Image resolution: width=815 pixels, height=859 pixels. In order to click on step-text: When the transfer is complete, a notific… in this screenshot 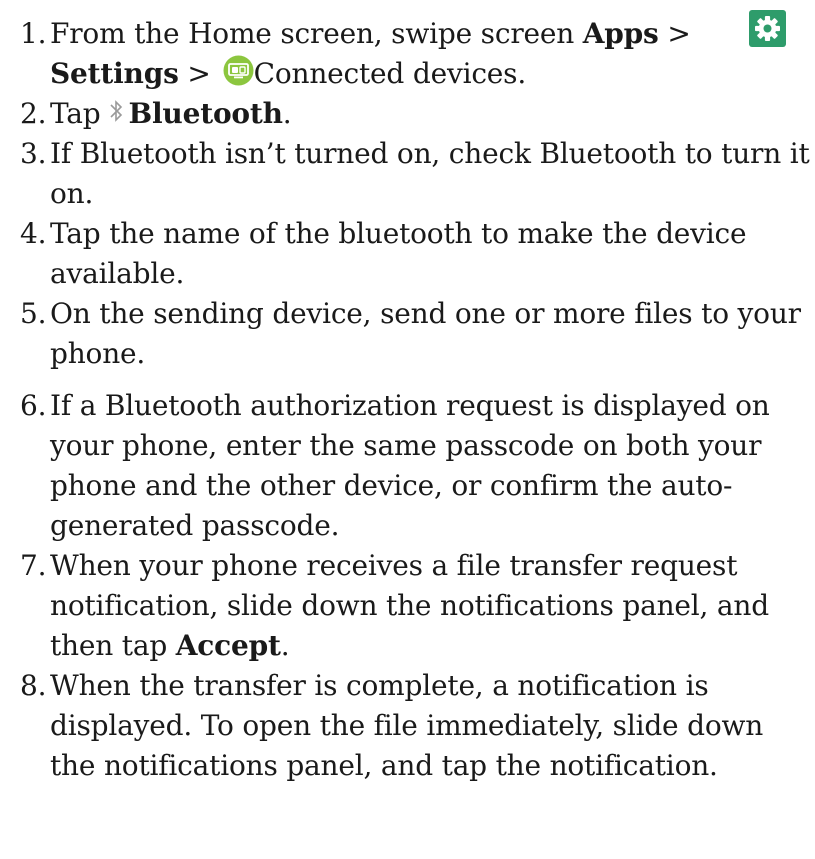, I will do `click(407, 725)`.